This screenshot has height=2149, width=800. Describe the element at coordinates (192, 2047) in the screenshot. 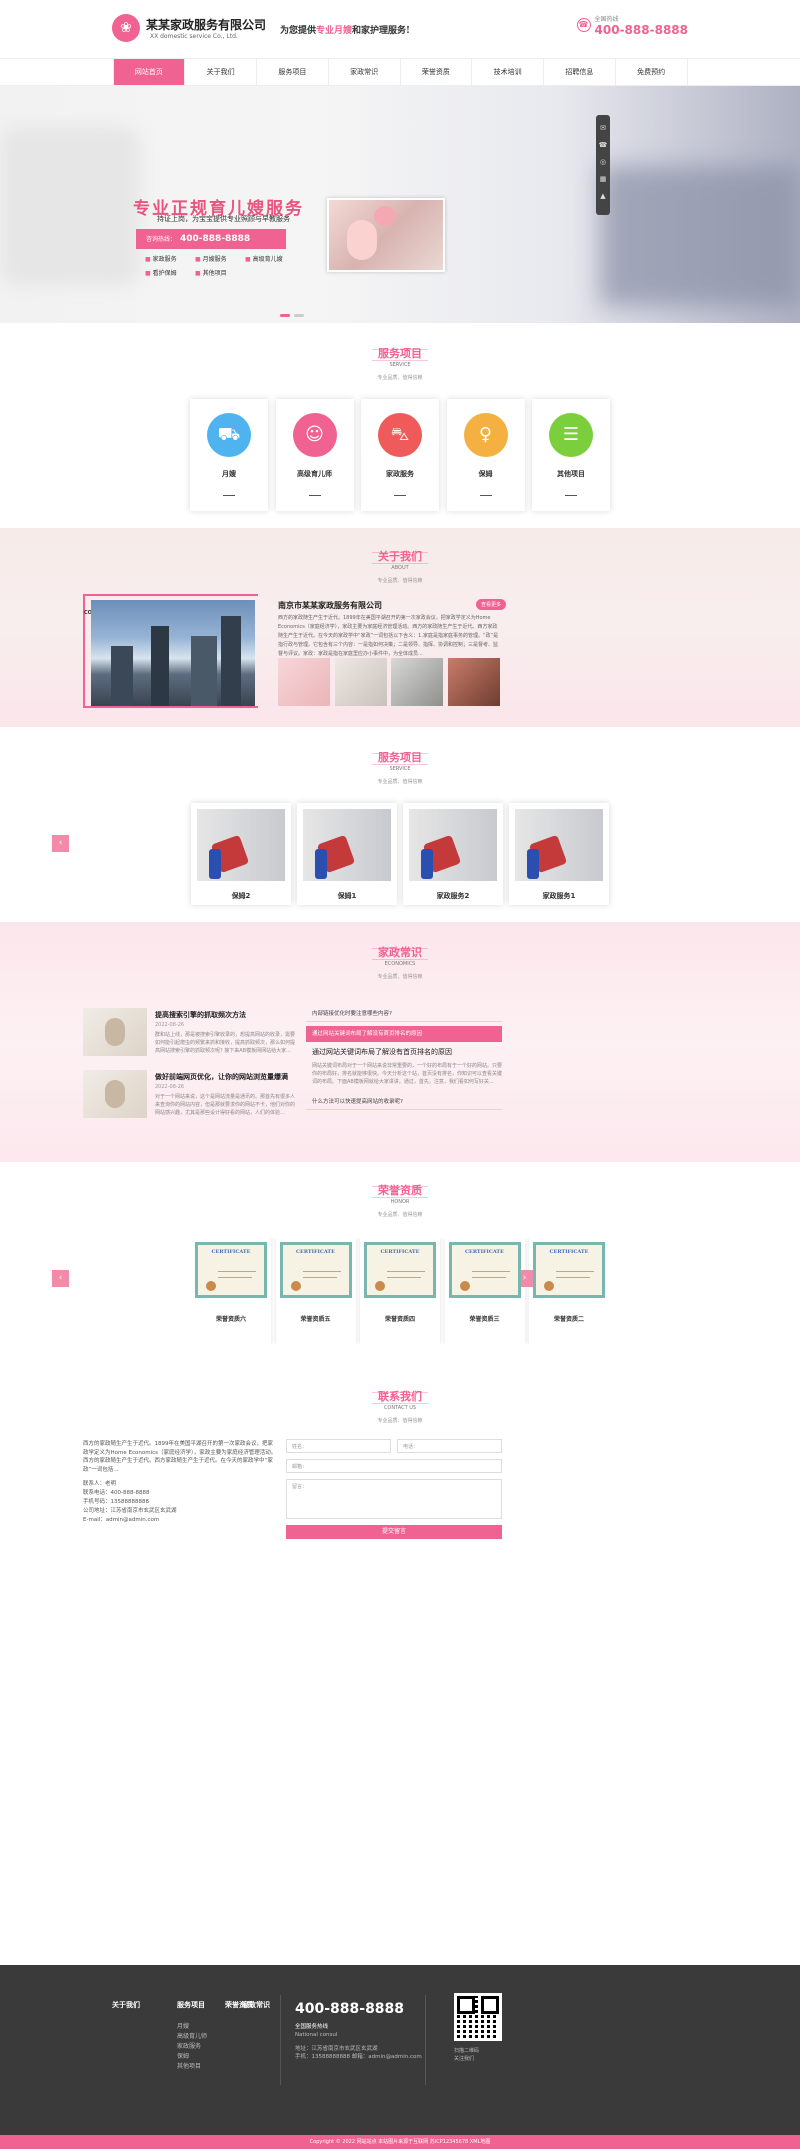

I see `footer-link: 家政服务` at that location.